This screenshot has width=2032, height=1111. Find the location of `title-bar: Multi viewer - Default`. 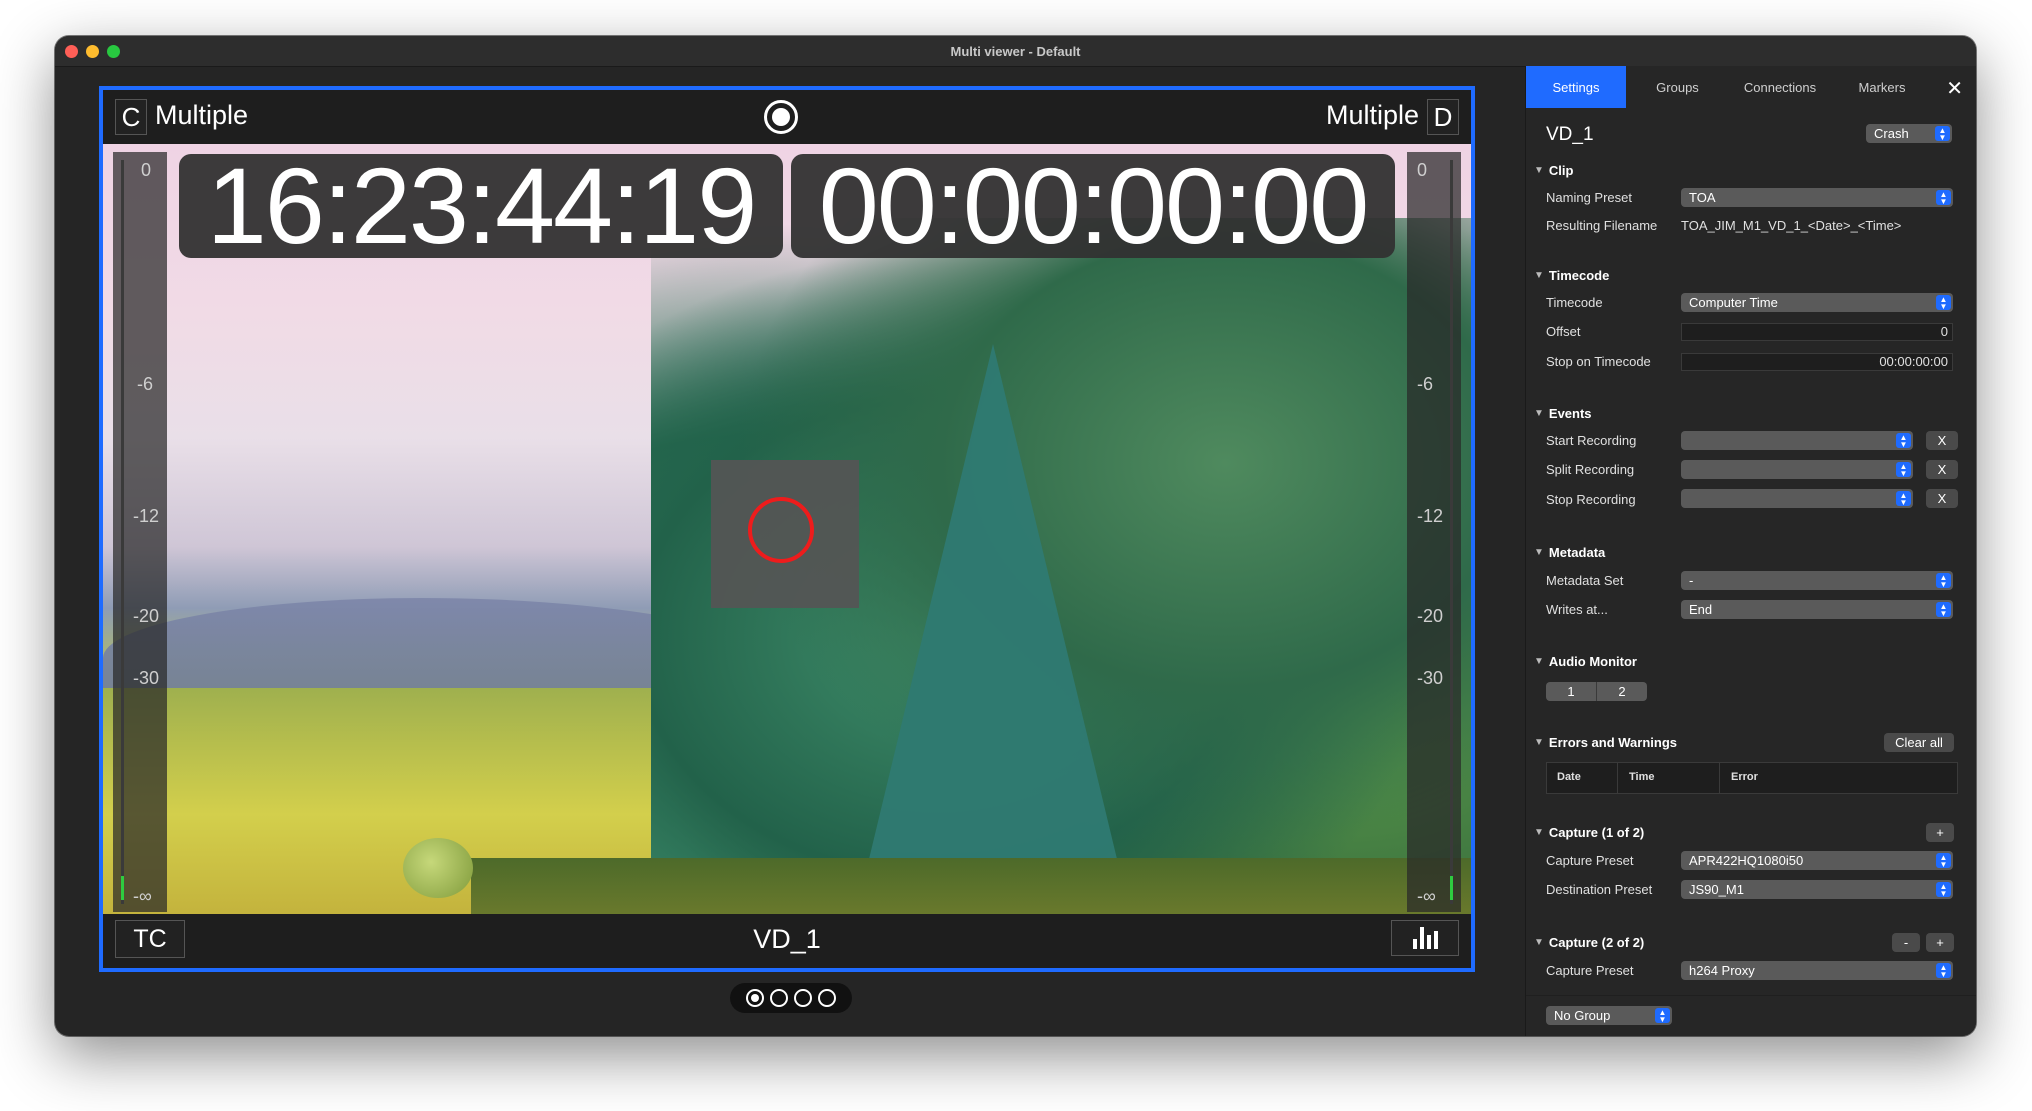

title-bar: Multi viewer - Default is located at coordinates (1015, 51).